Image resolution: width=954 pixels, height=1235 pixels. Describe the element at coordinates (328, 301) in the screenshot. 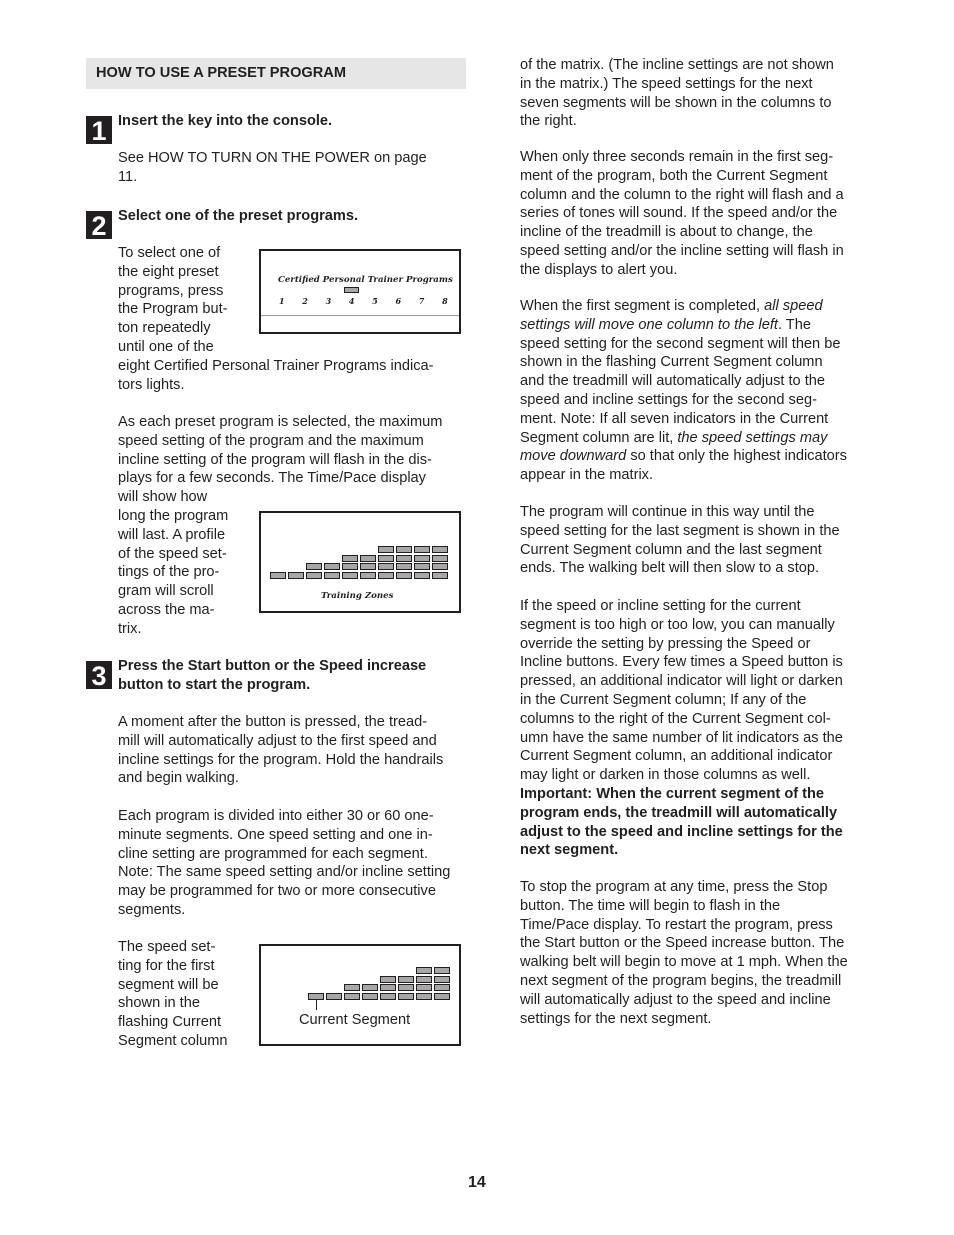

I see `program-number: 3` at that location.